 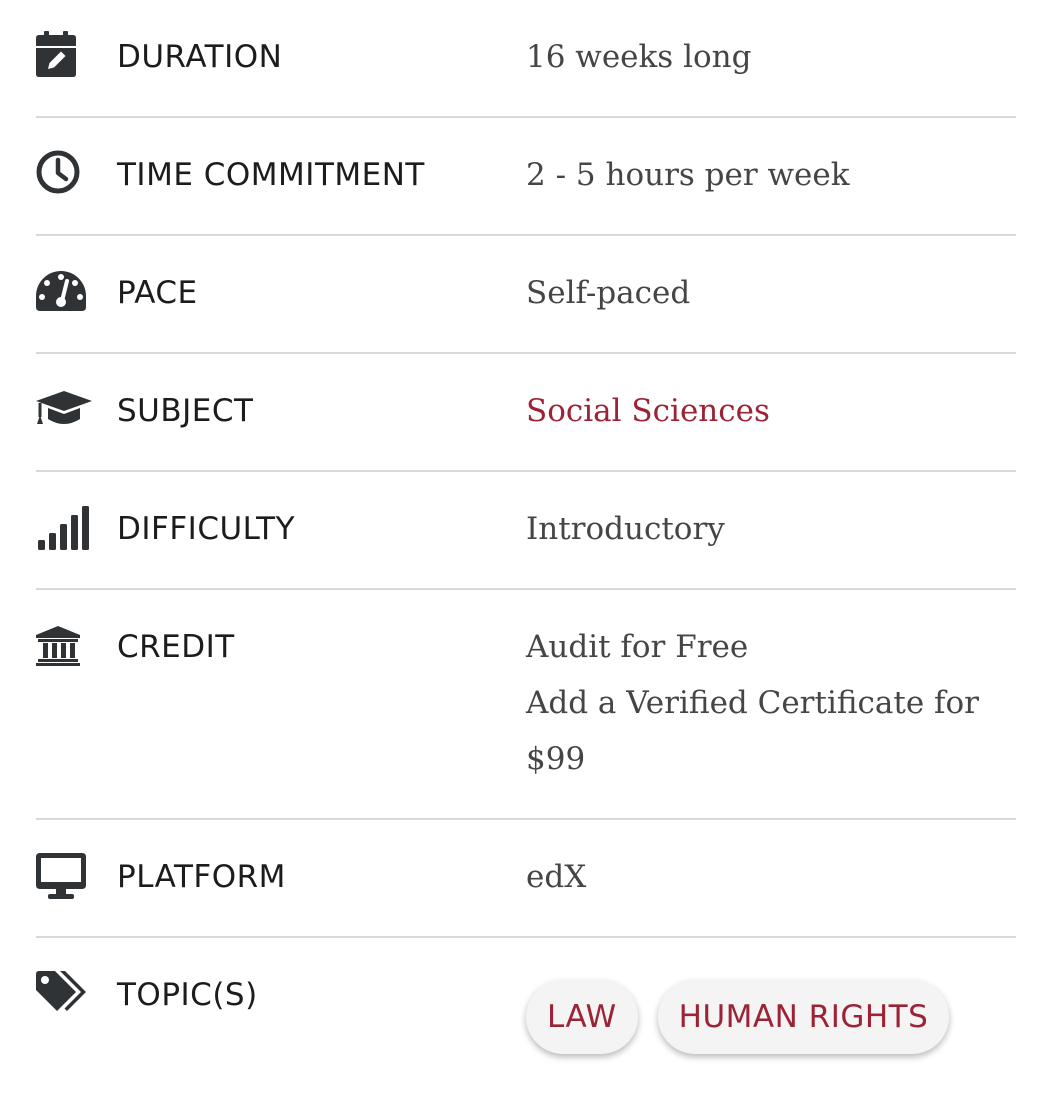 I want to click on detail-value: Introductory, so click(x=625, y=529).